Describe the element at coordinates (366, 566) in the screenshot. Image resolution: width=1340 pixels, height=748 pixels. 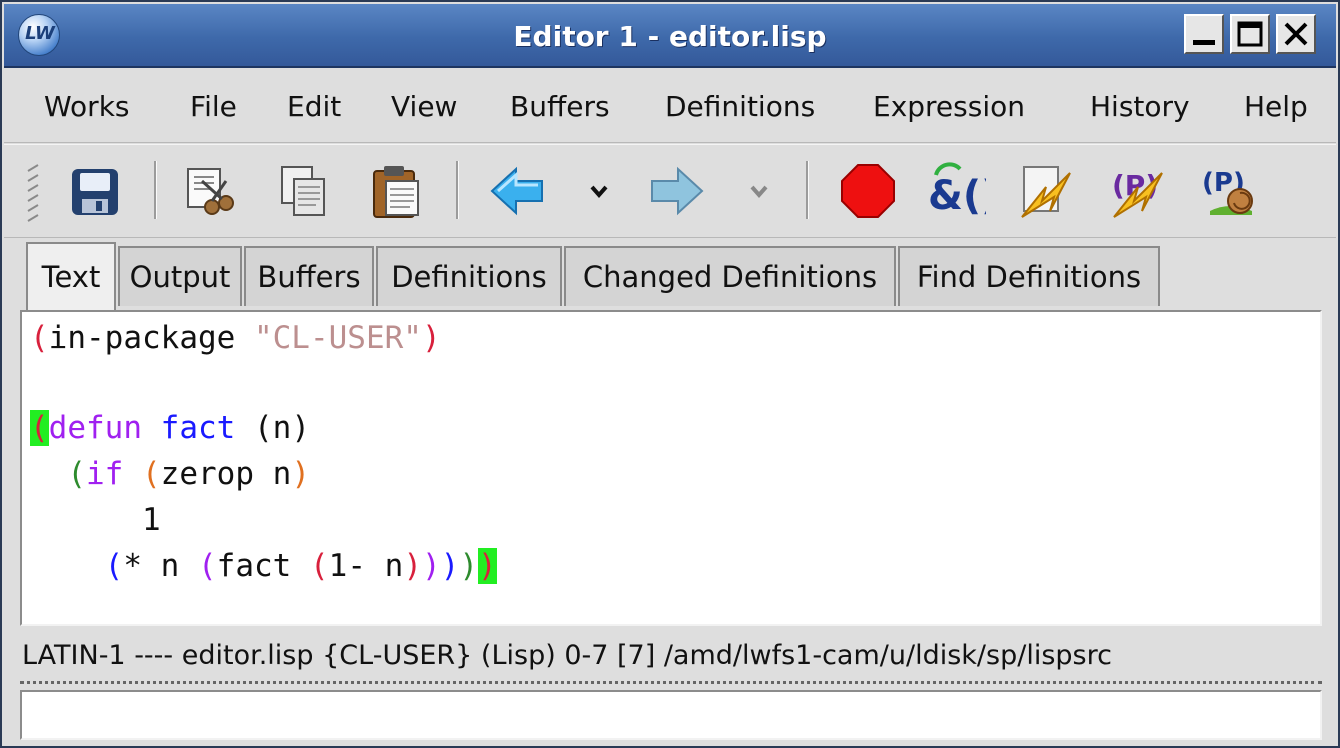
I see `code-token: 1- n` at that location.